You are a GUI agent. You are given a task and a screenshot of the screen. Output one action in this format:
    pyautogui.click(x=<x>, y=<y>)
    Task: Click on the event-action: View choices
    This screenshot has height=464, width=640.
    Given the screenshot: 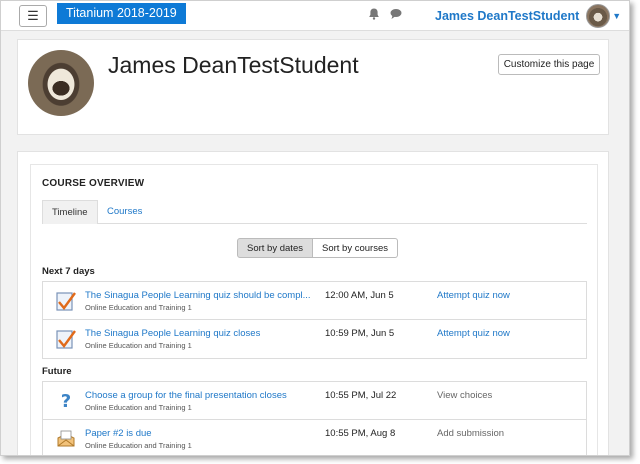 What is the action you would take?
    pyautogui.click(x=465, y=395)
    